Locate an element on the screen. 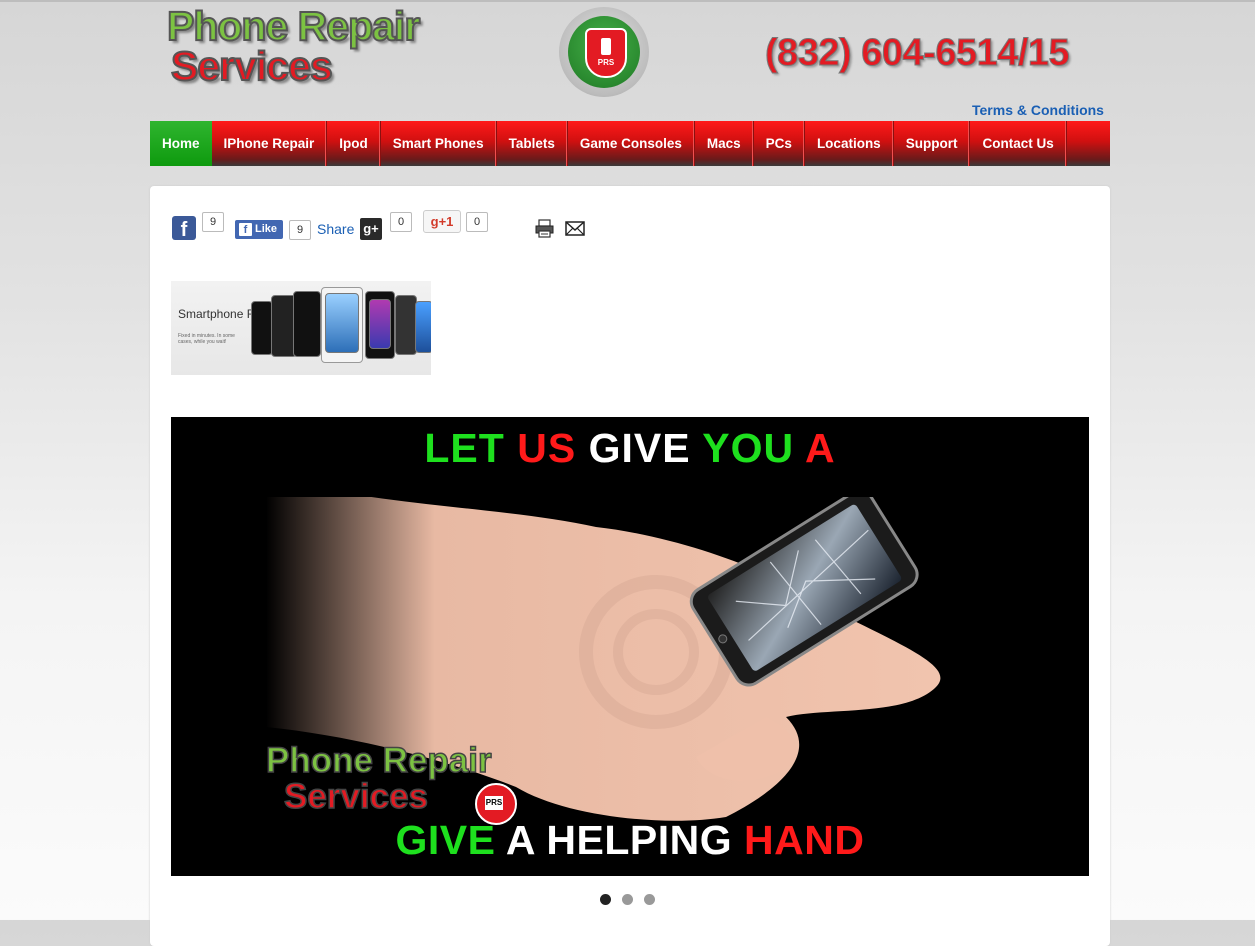 The height and width of the screenshot is (946, 1255). nav-item-game-consoles: Game Consoles is located at coordinates (631, 143).